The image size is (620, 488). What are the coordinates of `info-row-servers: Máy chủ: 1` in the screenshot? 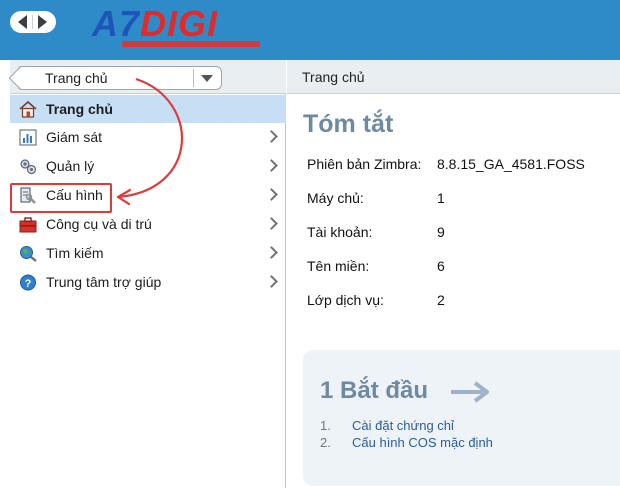 It's located at (462, 205).